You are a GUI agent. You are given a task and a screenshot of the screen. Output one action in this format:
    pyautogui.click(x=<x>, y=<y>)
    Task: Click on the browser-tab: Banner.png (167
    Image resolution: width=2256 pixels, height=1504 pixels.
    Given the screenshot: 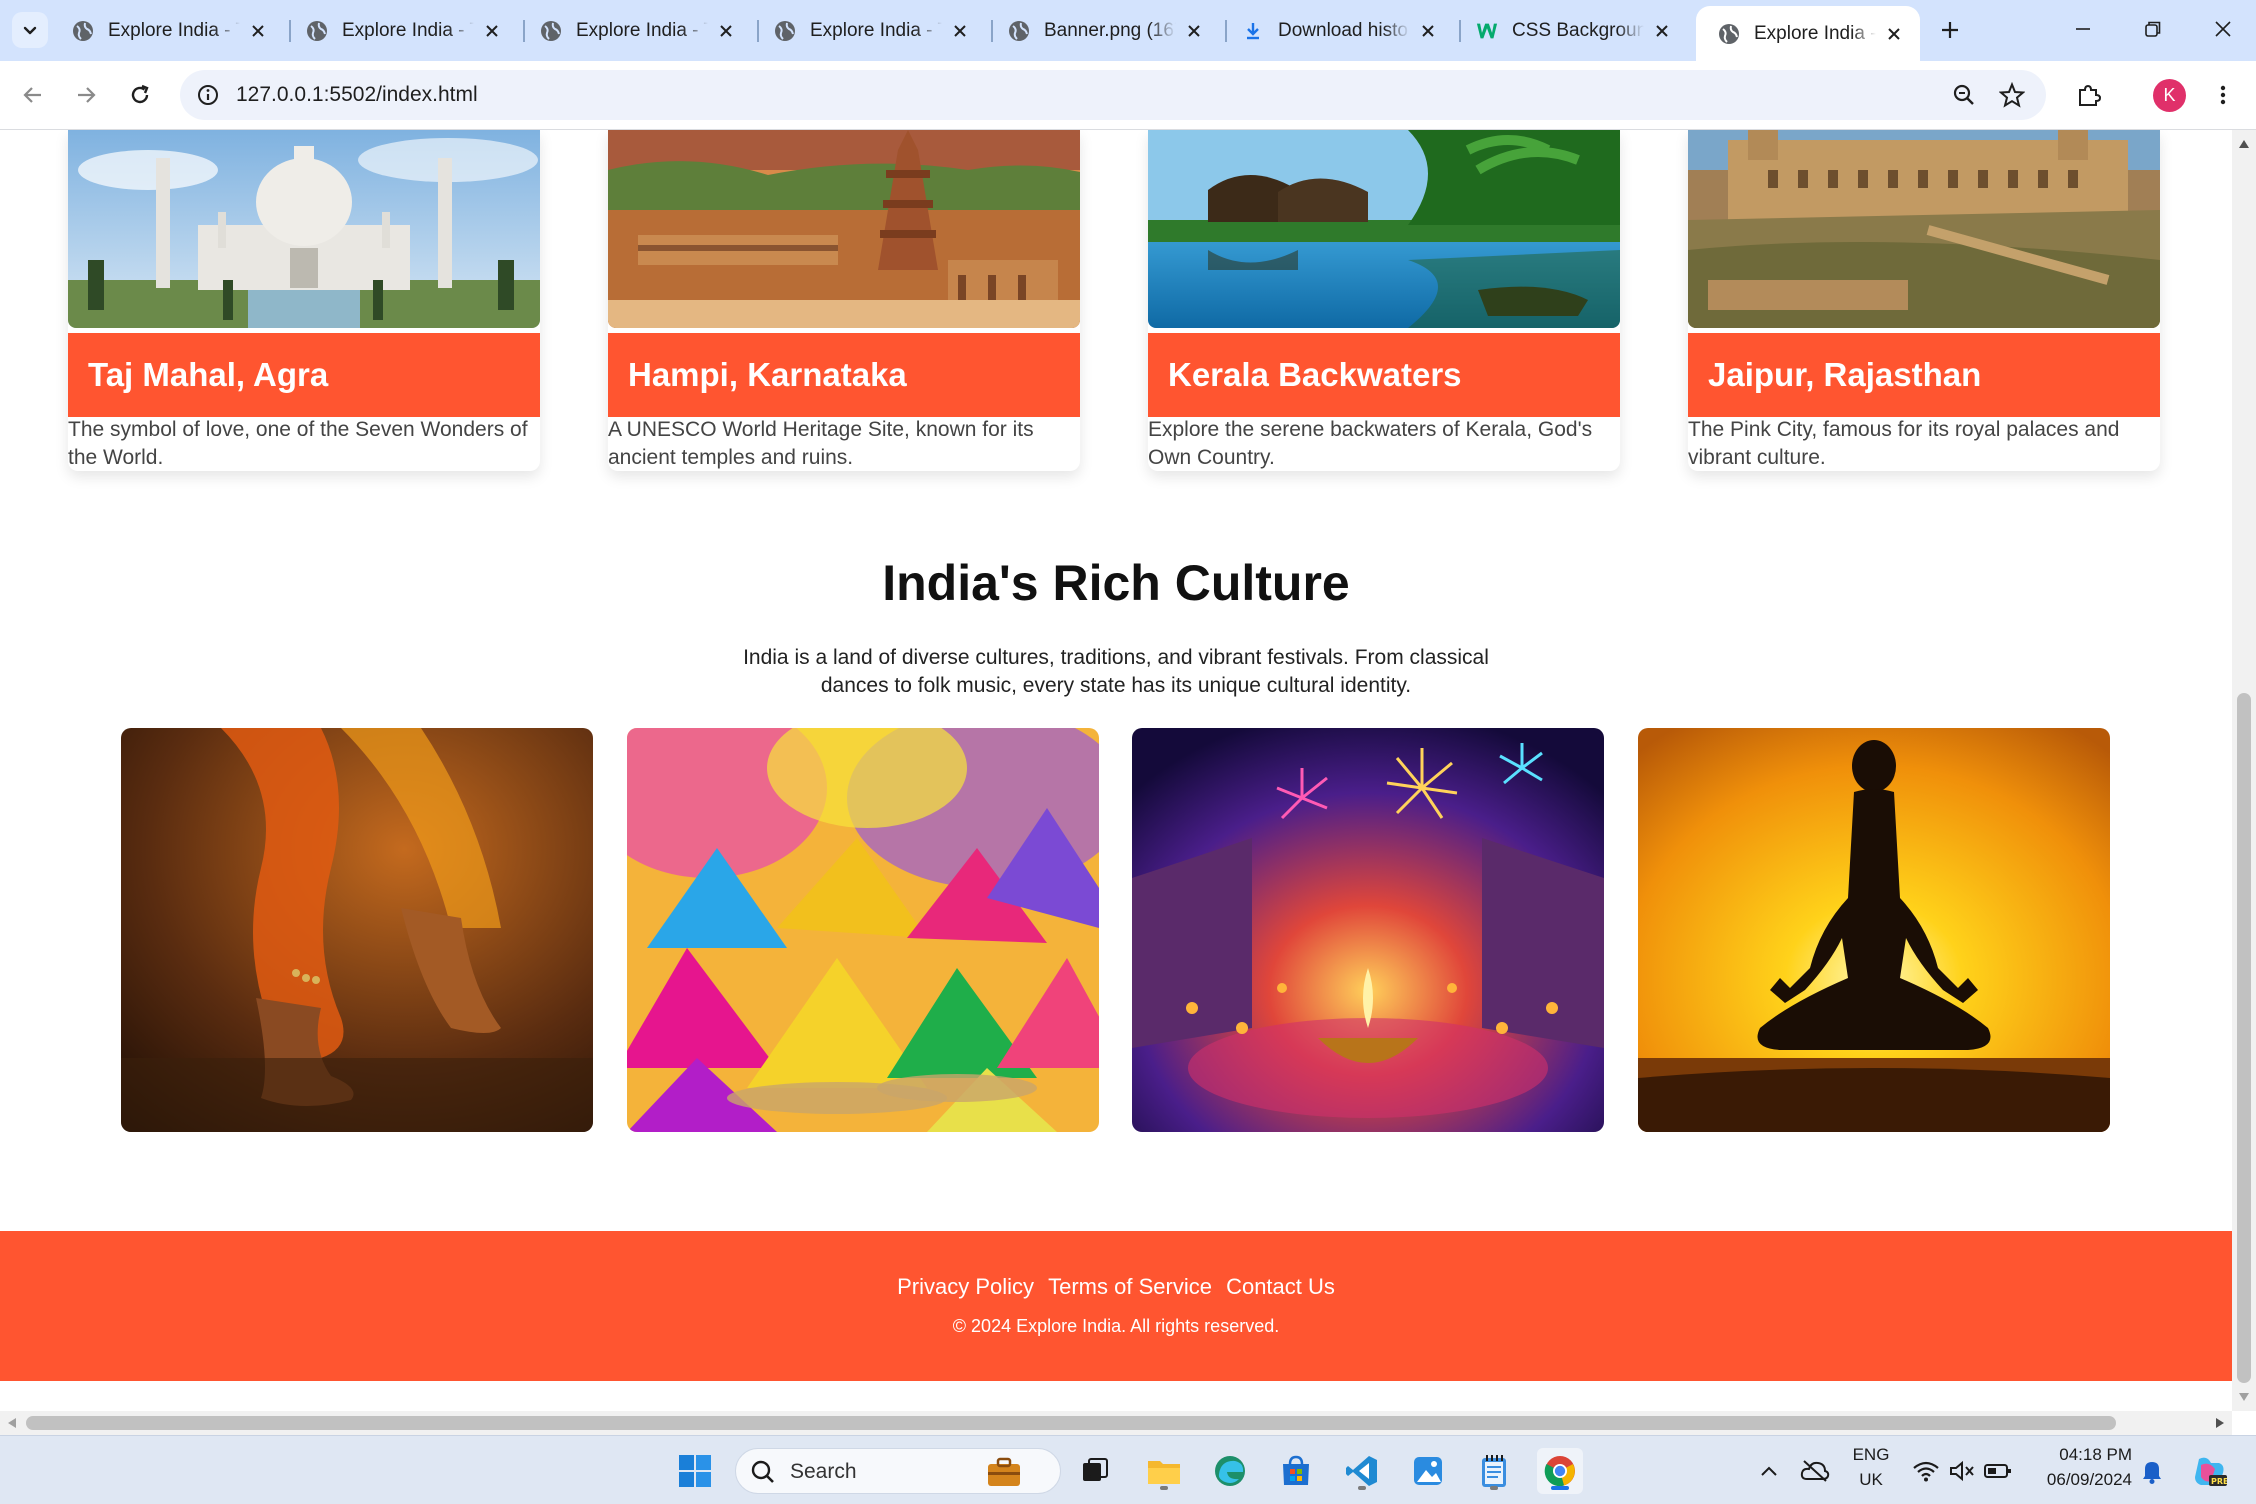 What is the action you would take?
    pyautogui.click(x=1103, y=30)
    